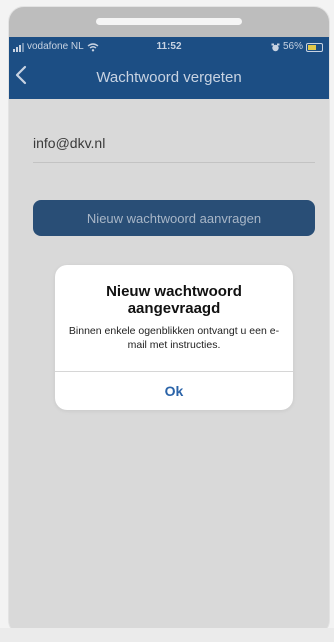 The height and width of the screenshot is (642, 334). Describe the element at coordinates (69, 143) in the screenshot. I see `email-field: info@dkv.nl` at that location.